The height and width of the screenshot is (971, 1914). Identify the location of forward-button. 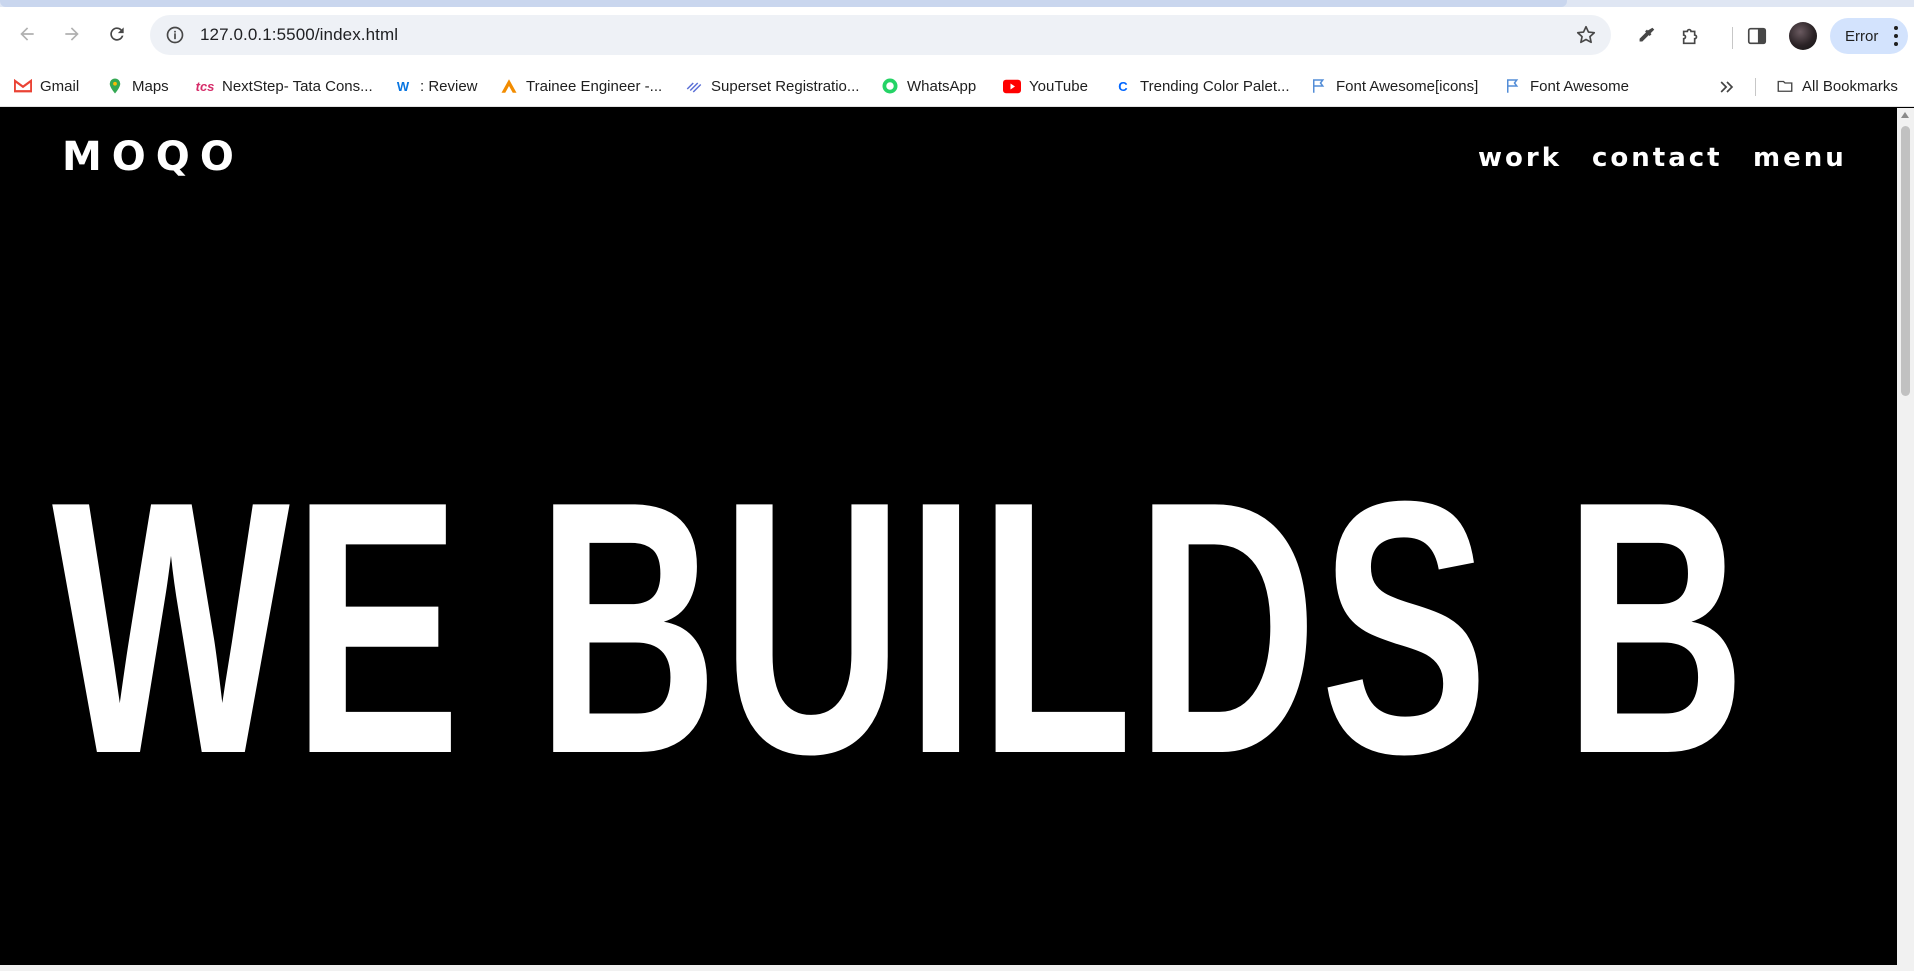
(72, 34).